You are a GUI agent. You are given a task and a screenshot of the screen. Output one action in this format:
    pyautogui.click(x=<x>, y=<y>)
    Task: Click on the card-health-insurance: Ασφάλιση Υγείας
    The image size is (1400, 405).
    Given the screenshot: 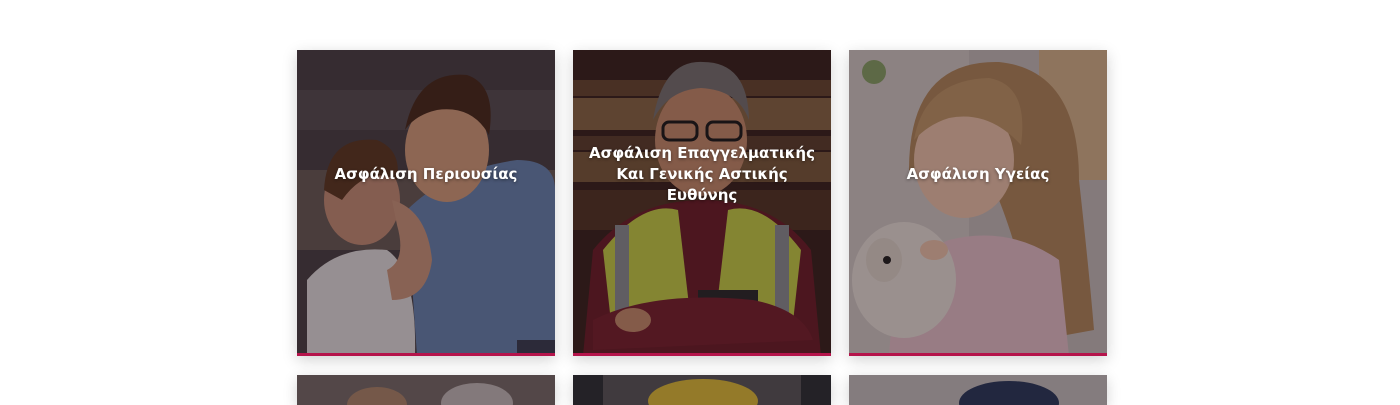 What is the action you would take?
    pyautogui.click(x=978, y=203)
    